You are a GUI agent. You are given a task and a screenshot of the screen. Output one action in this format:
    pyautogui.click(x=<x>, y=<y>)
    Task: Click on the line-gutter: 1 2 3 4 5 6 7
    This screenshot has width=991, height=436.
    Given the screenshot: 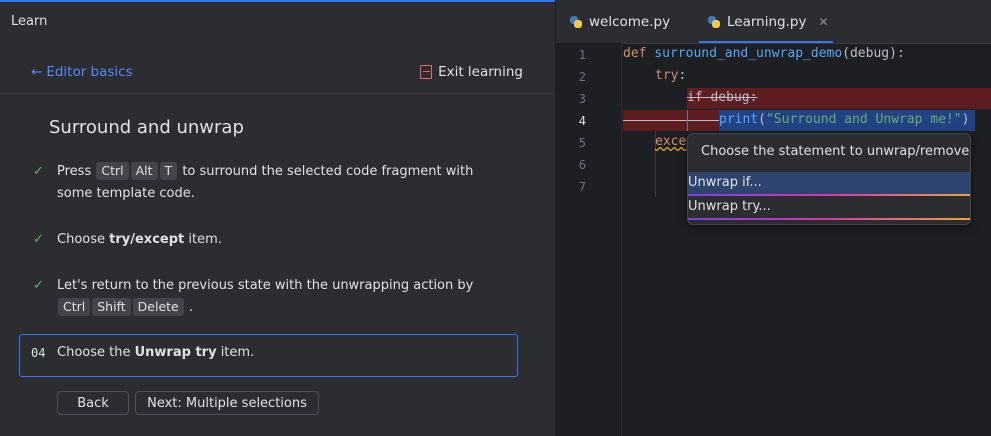 What is the action you would take?
    pyautogui.click(x=589, y=239)
    